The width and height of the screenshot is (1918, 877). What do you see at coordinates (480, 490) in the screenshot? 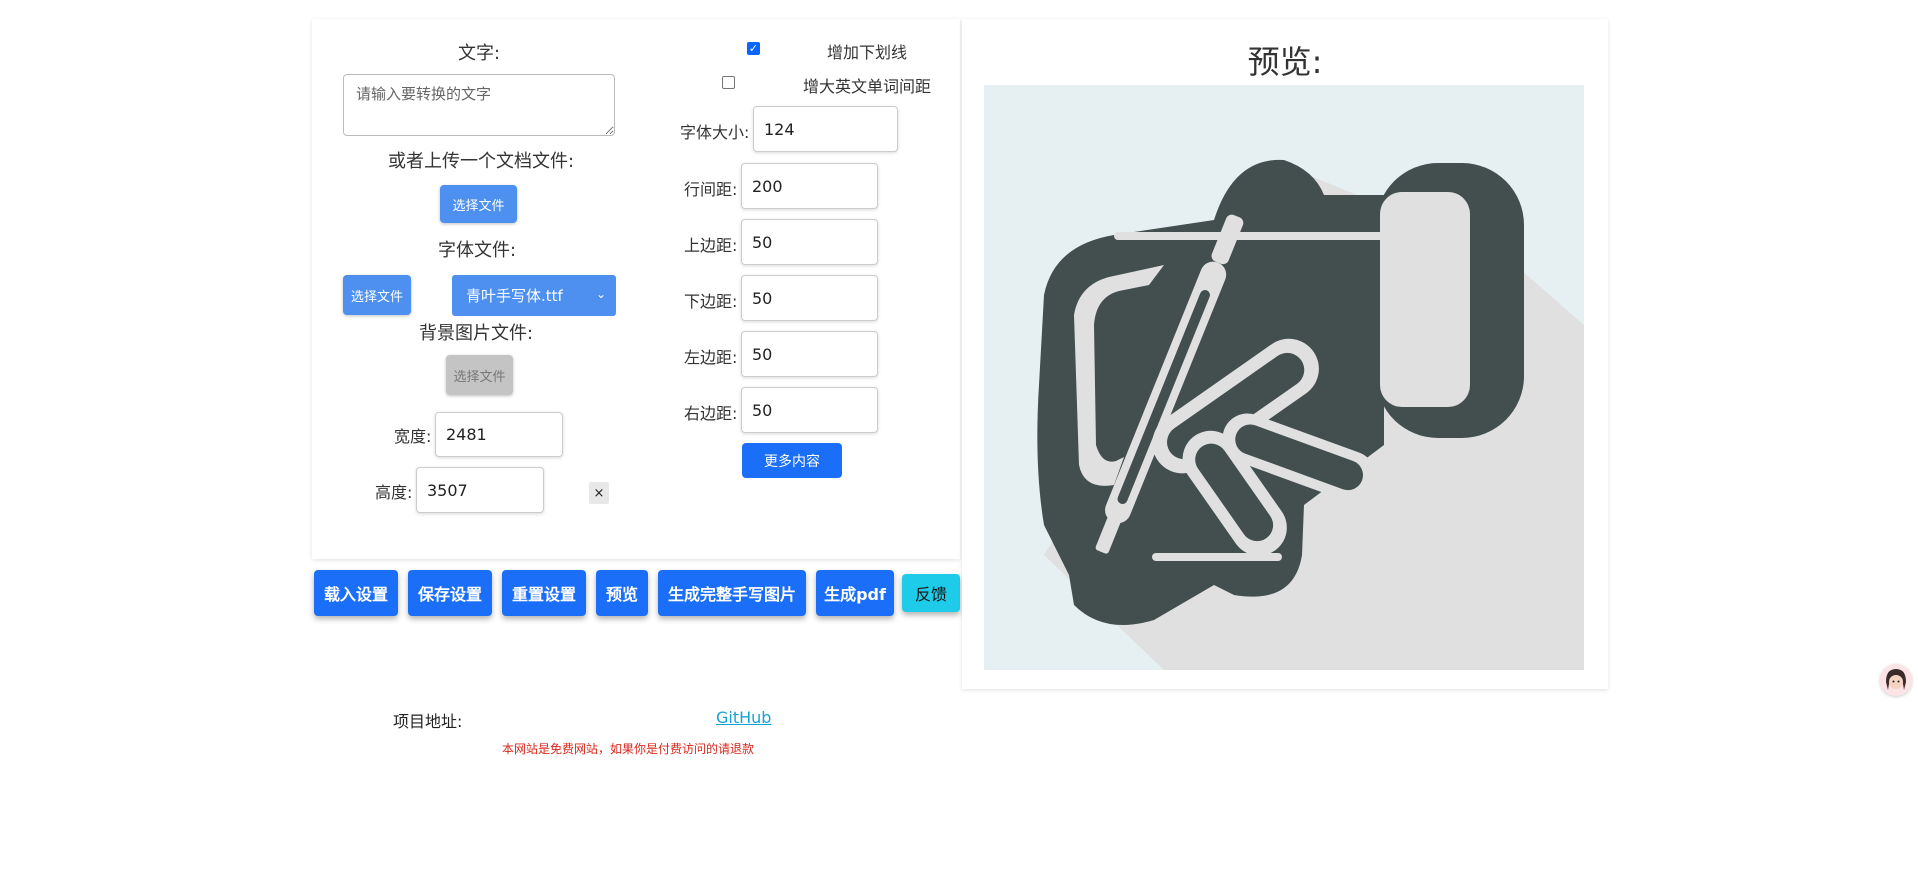
I see `height-input: 3507` at bounding box center [480, 490].